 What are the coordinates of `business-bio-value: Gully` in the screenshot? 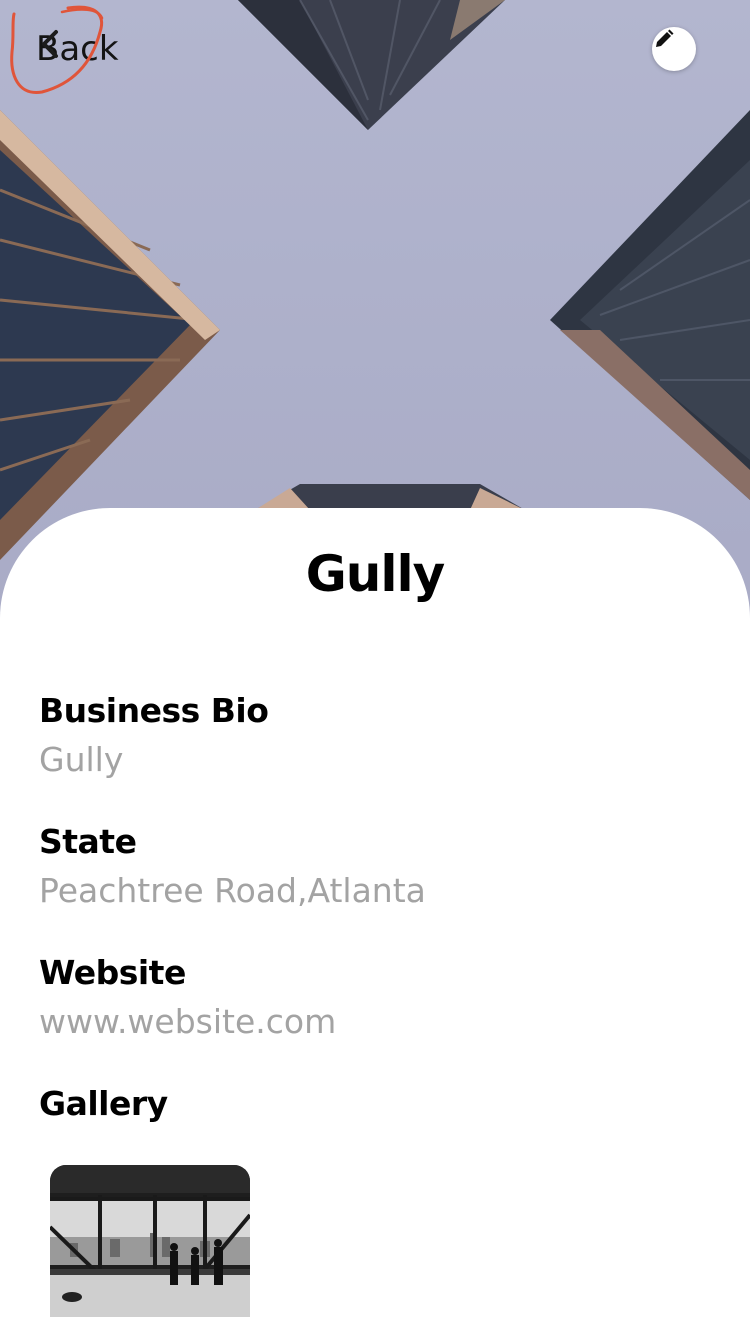 It's located at (81, 759).